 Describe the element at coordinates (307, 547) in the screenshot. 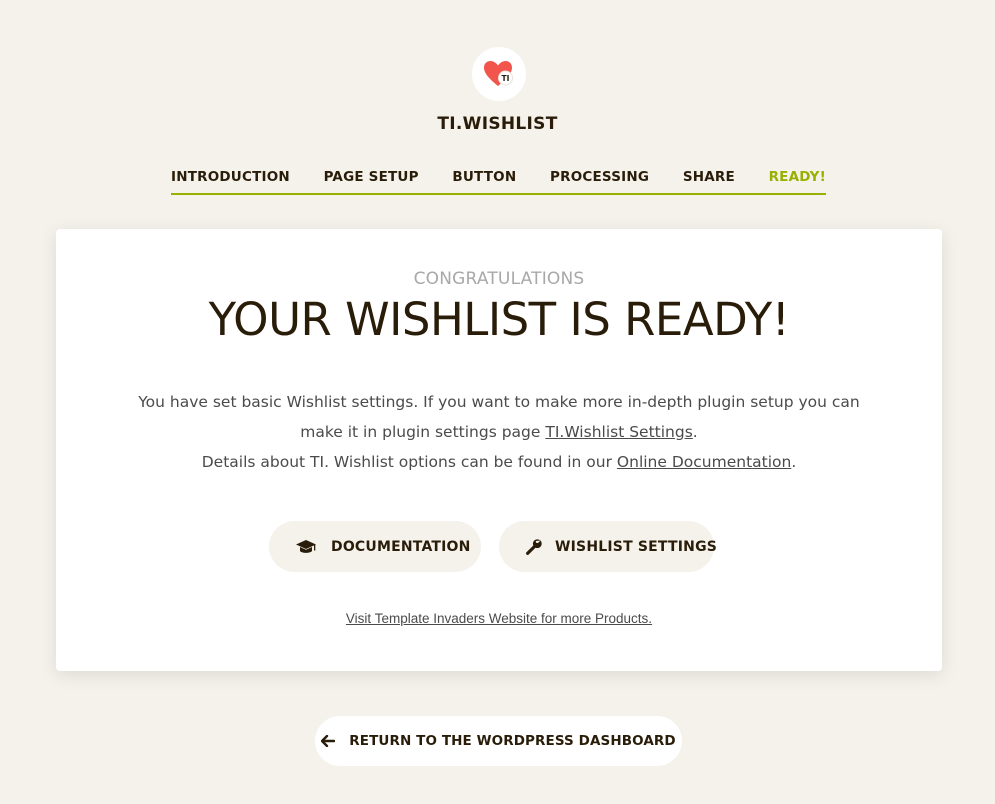

I see `graduation-cap-icon` at that location.